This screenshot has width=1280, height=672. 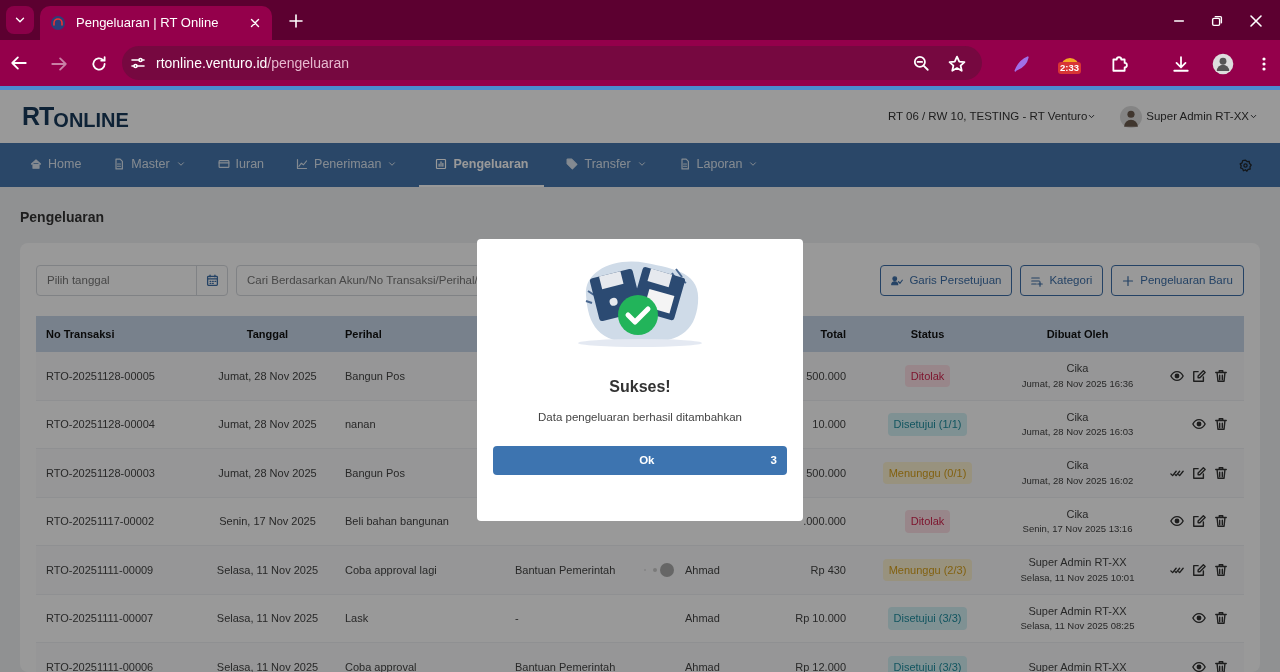 I want to click on headphones-icon, so click(x=58, y=23).